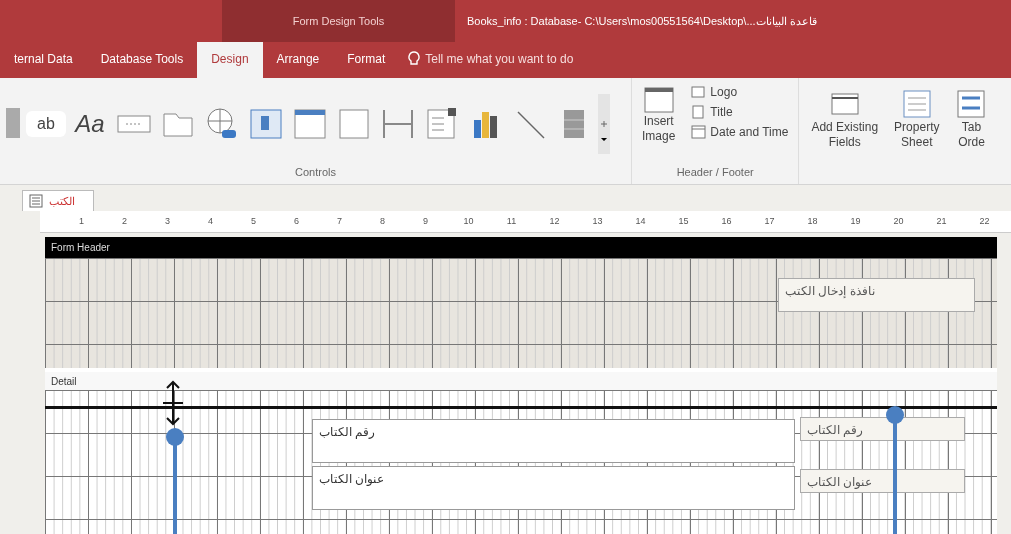  What do you see at coordinates (531, 60) in the screenshot?
I see `tell-me-field: Tell me what you want to do` at bounding box center [531, 60].